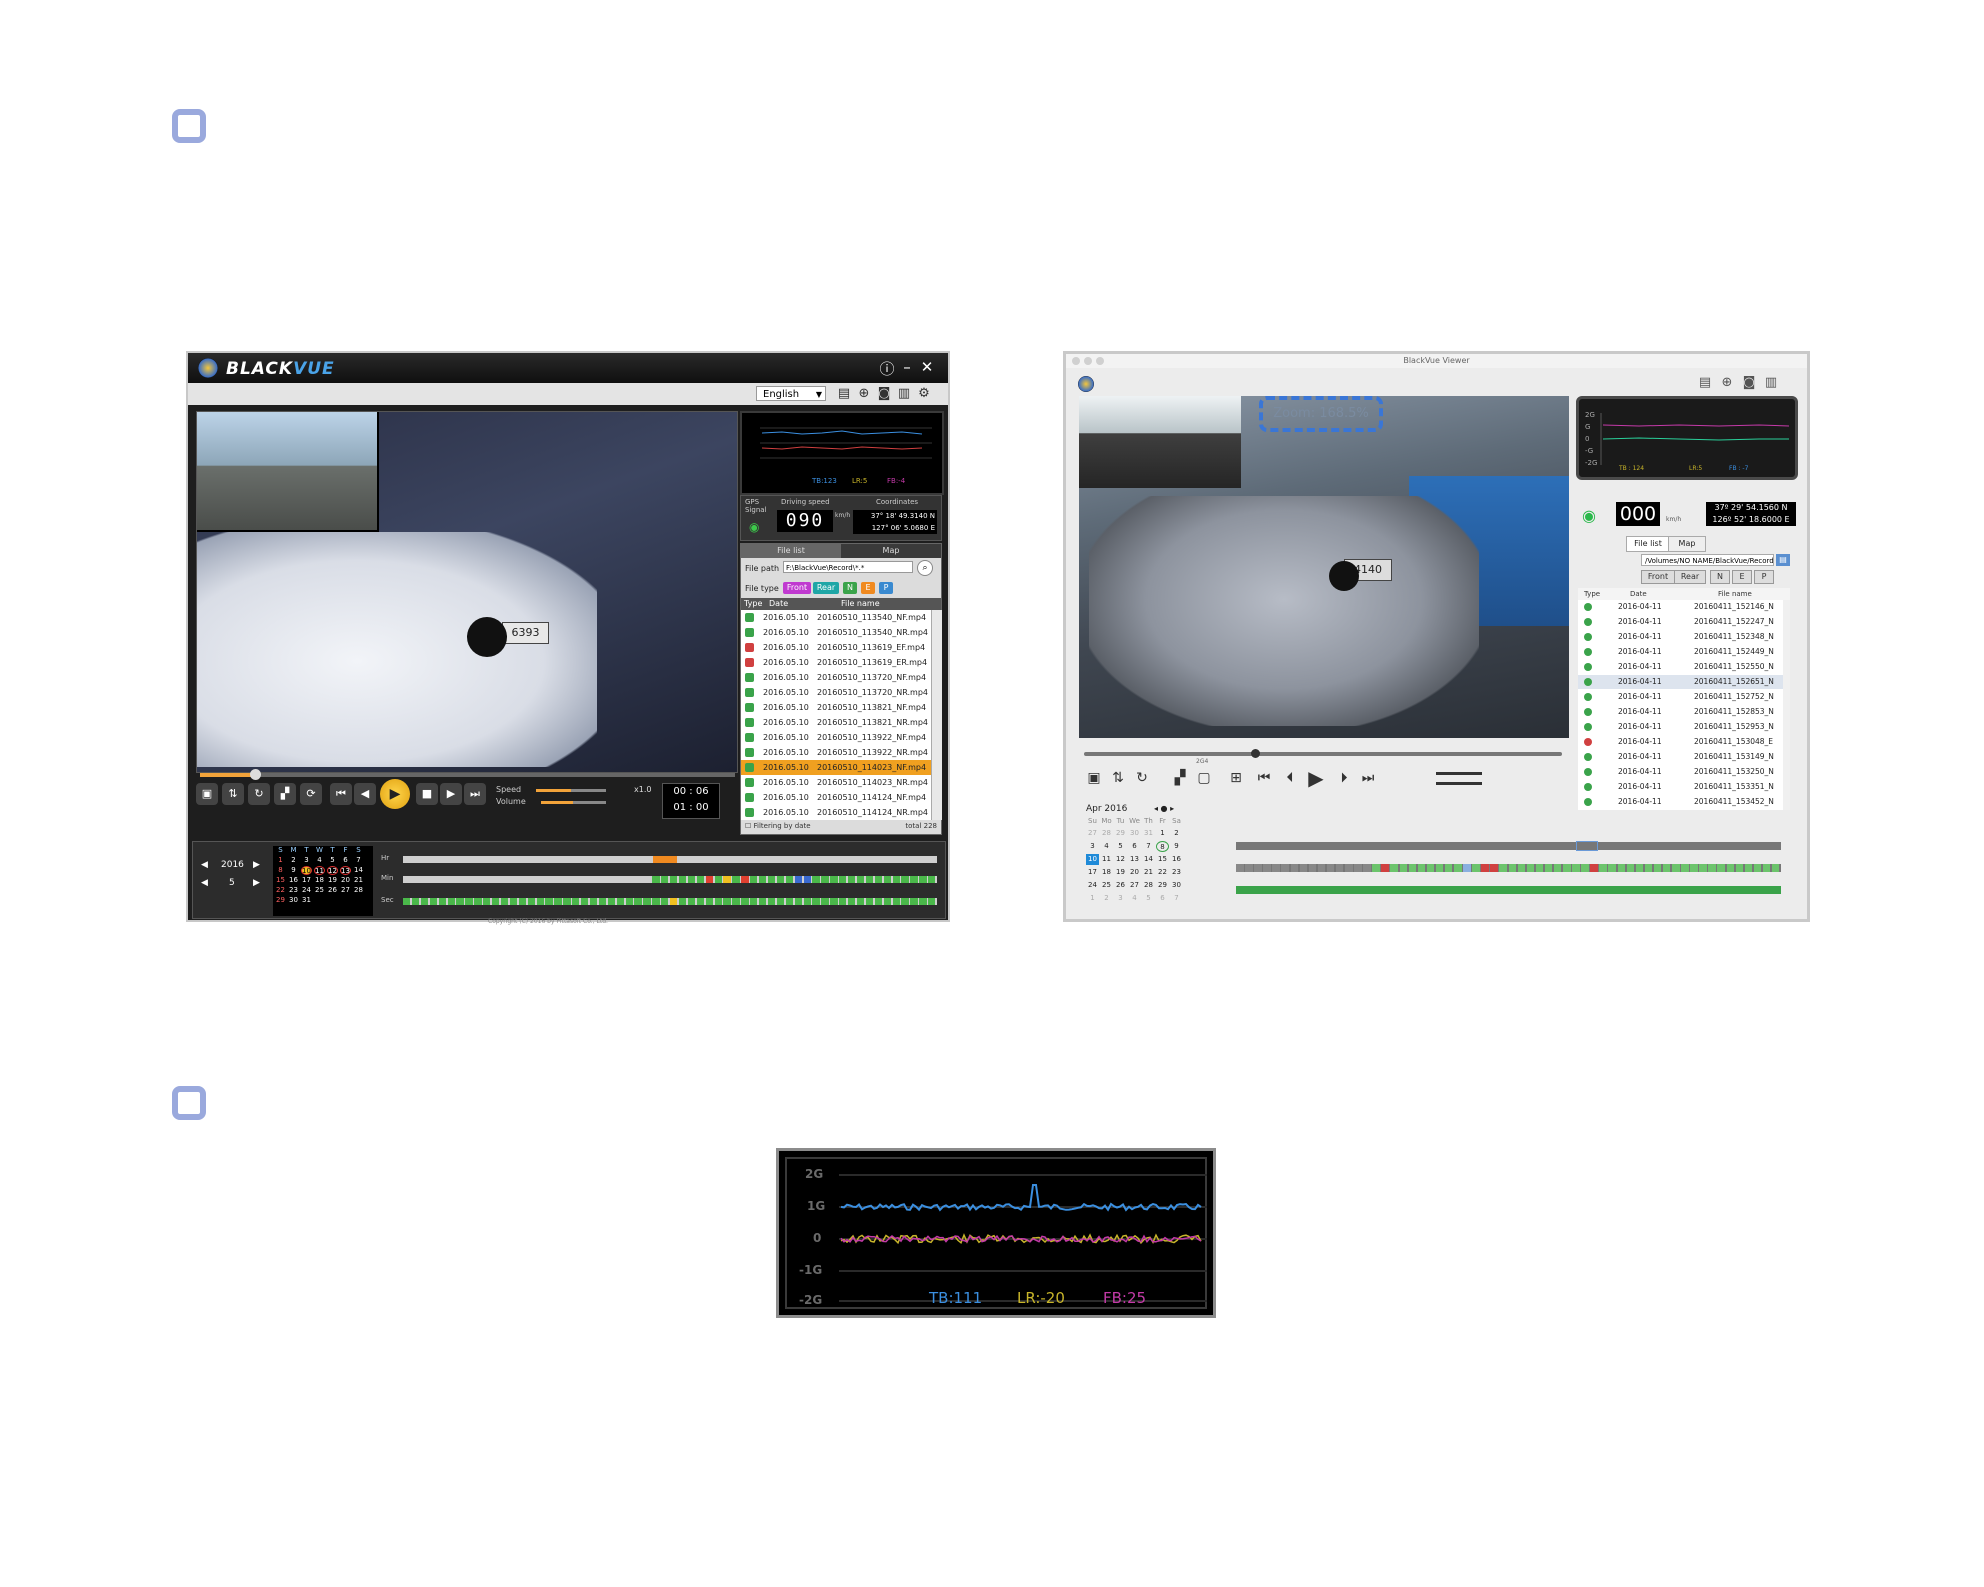 The image size is (1984, 1587). Describe the element at coordinates (1459, 773) in the screenshot. I see `speed-slider` at that location.